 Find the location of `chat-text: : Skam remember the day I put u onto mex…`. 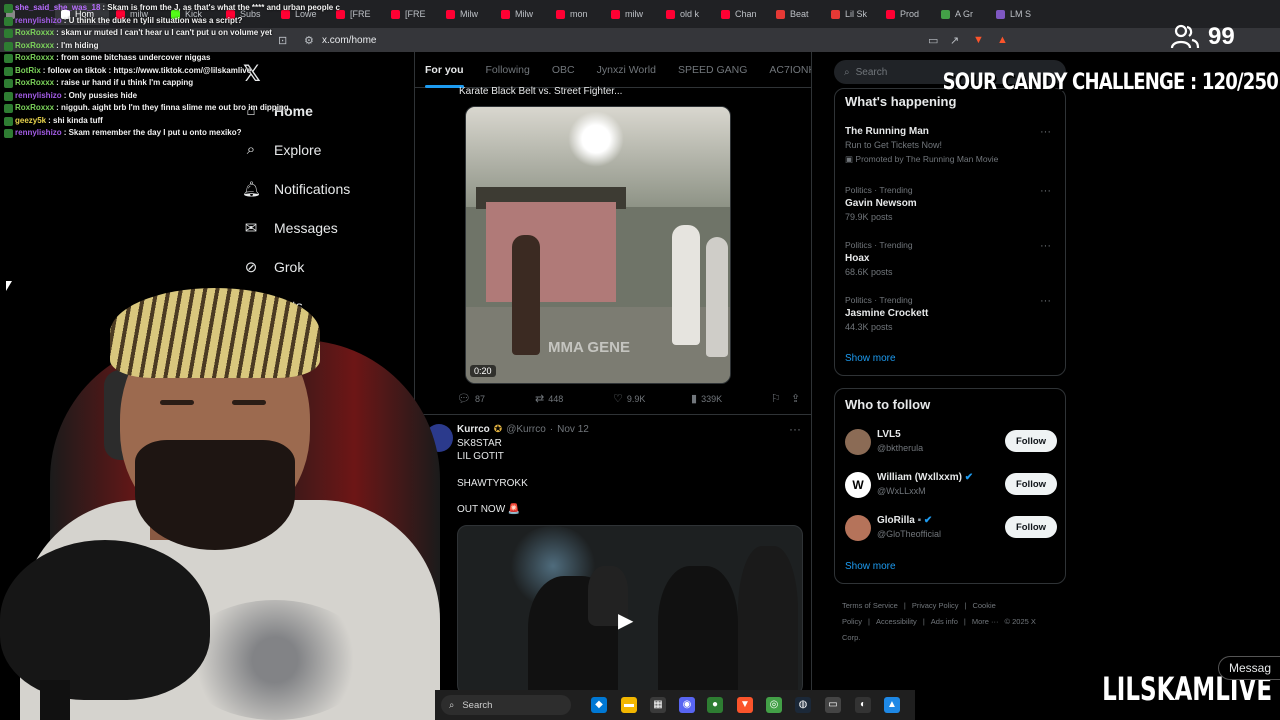

chat-text: : Skam remember the day I put u onto mex… is located at coordinates (152, 132).